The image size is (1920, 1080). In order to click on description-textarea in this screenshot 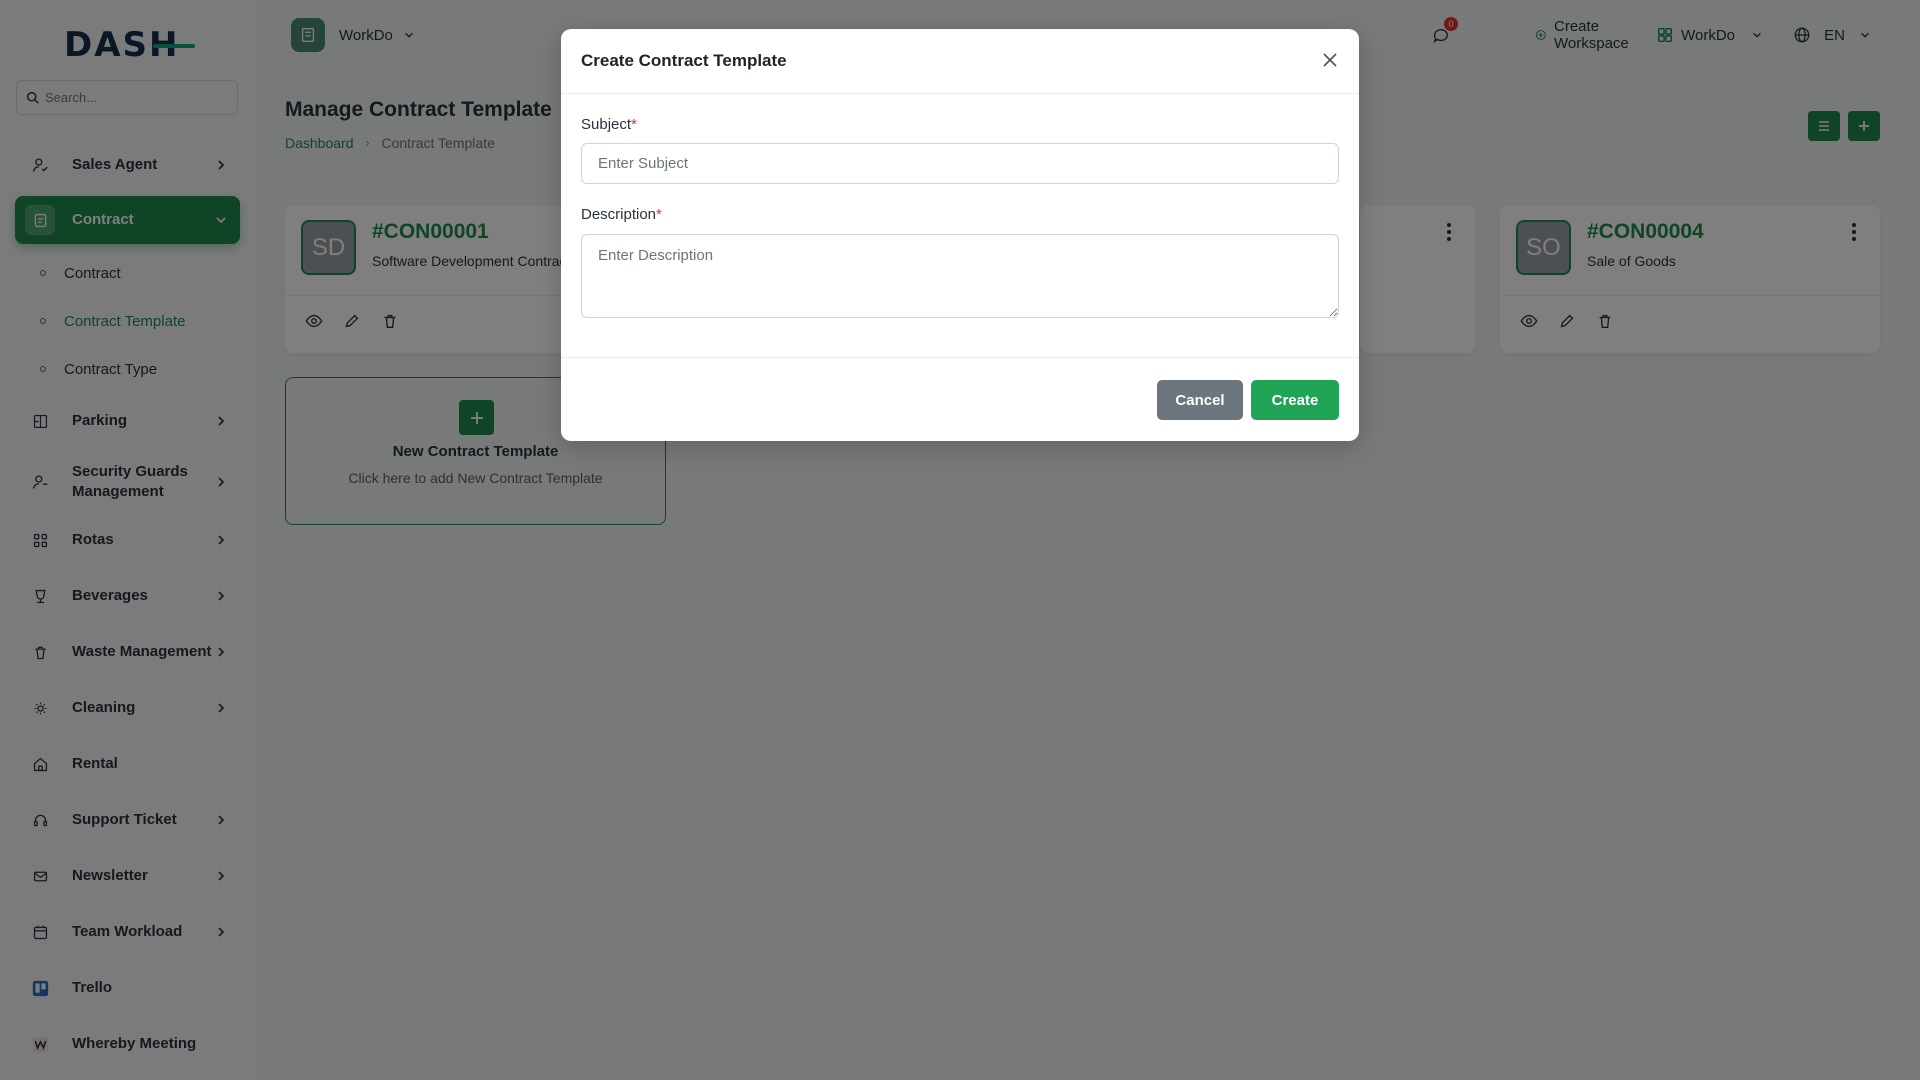, I will do `click(960, 276)`.